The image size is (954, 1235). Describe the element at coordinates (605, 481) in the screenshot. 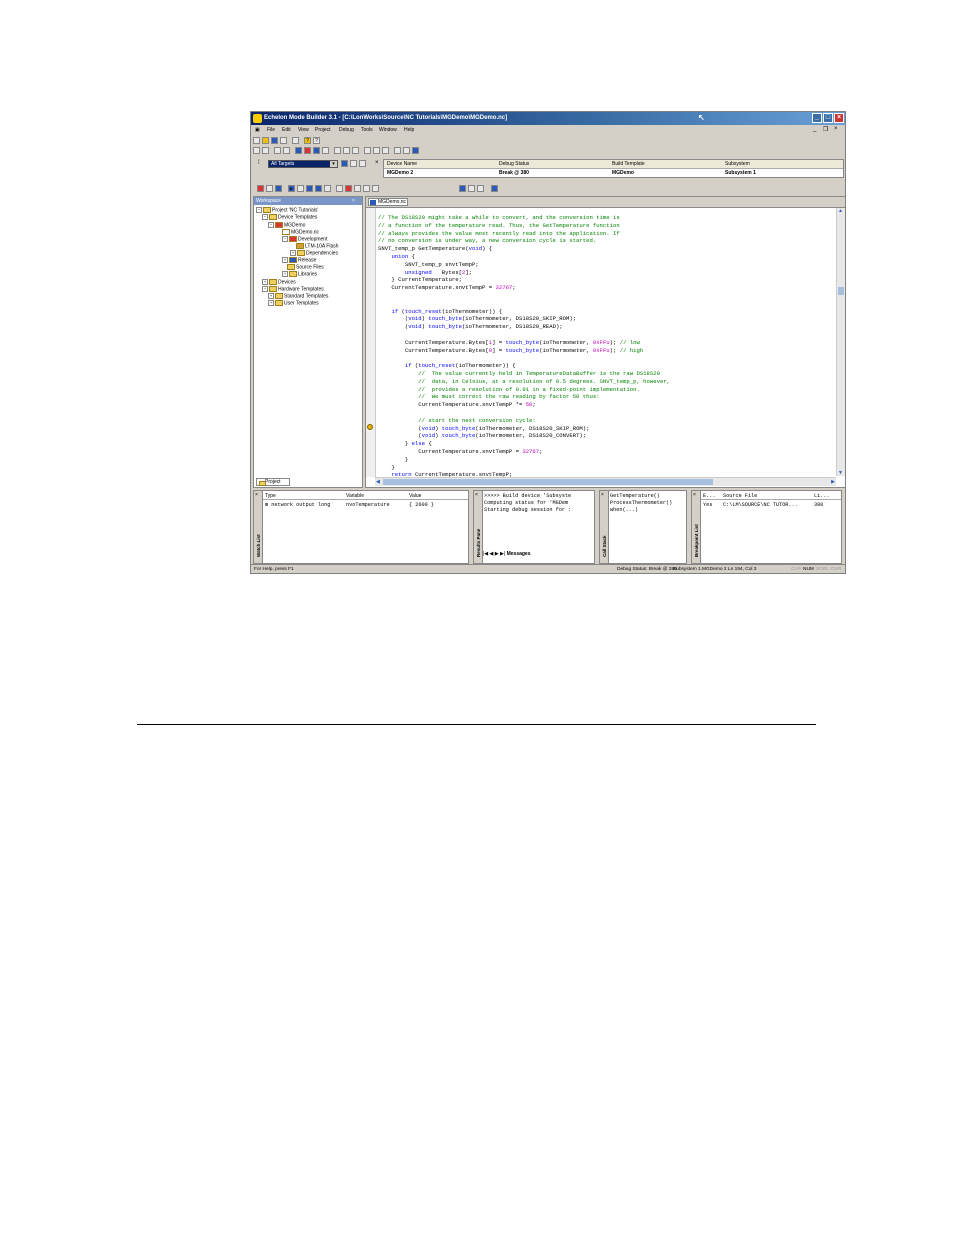

I see `horizontal-scrollbar: ◀ ▶` at that location.